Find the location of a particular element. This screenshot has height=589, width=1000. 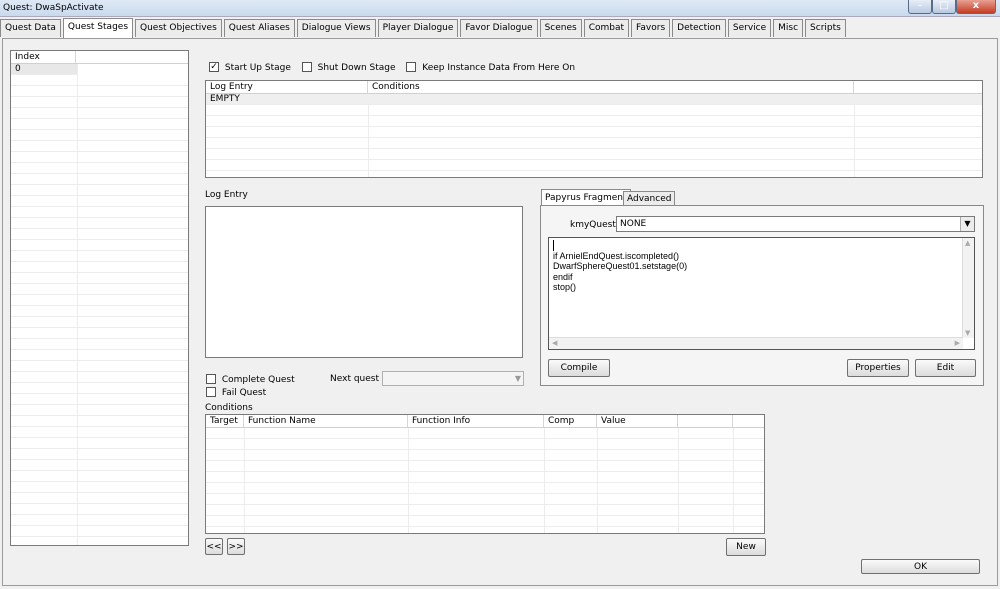

fail-quest-row: Fail Quest is located at coordinates (236, 392).